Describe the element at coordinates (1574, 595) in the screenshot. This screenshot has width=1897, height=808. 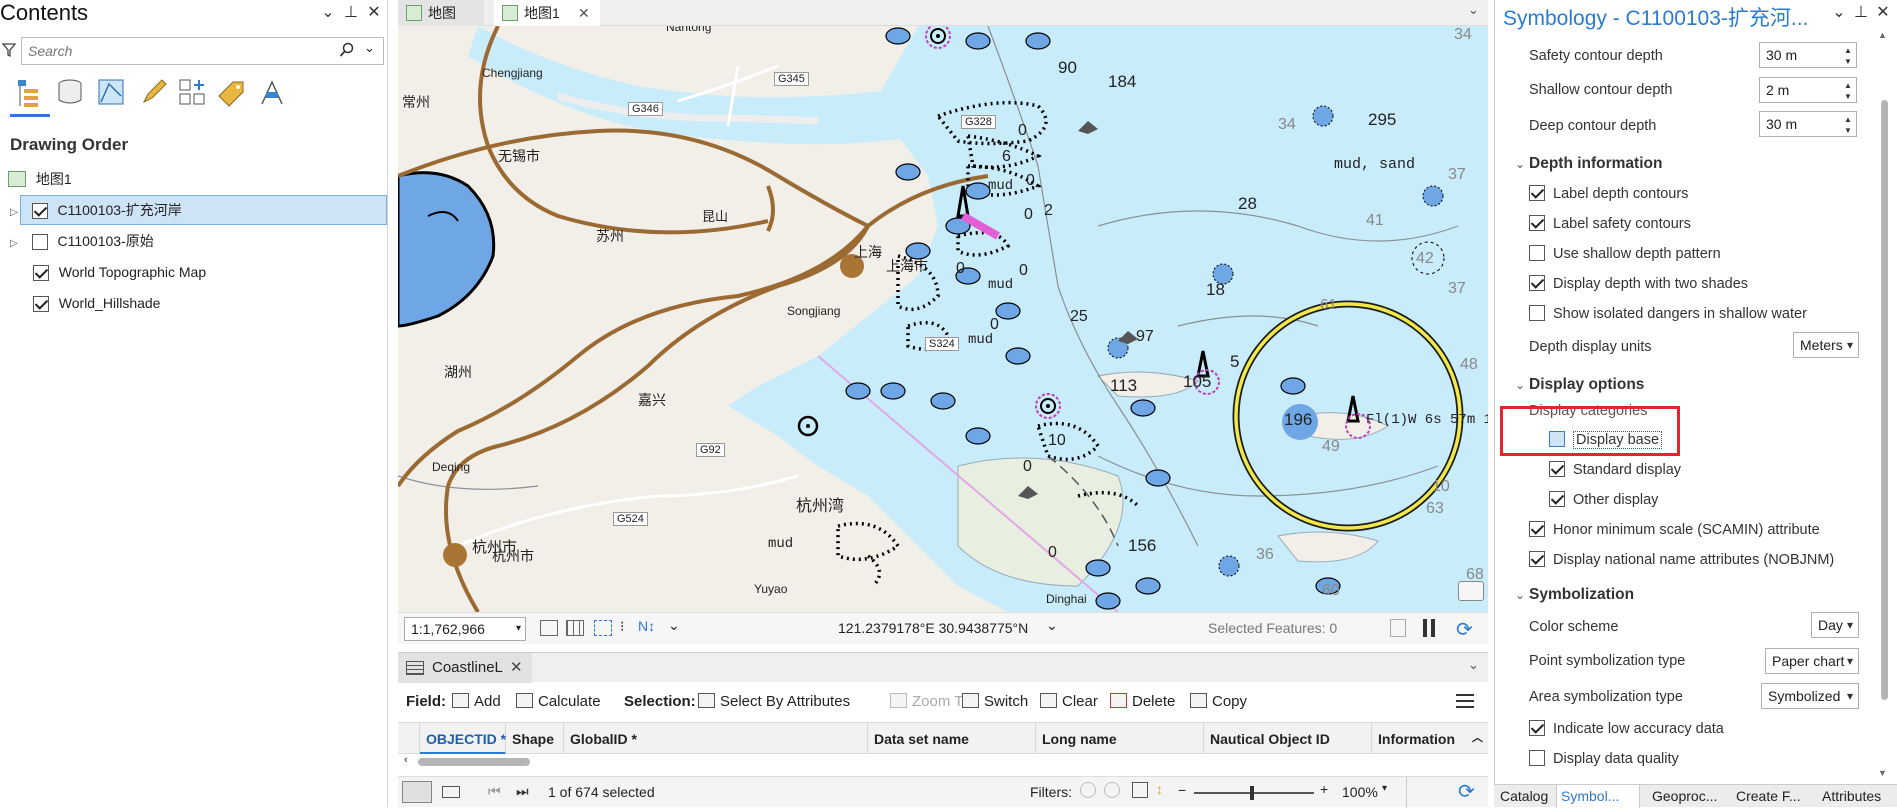
I see `symbolization-section: ⌄ Symbolization` at that location.